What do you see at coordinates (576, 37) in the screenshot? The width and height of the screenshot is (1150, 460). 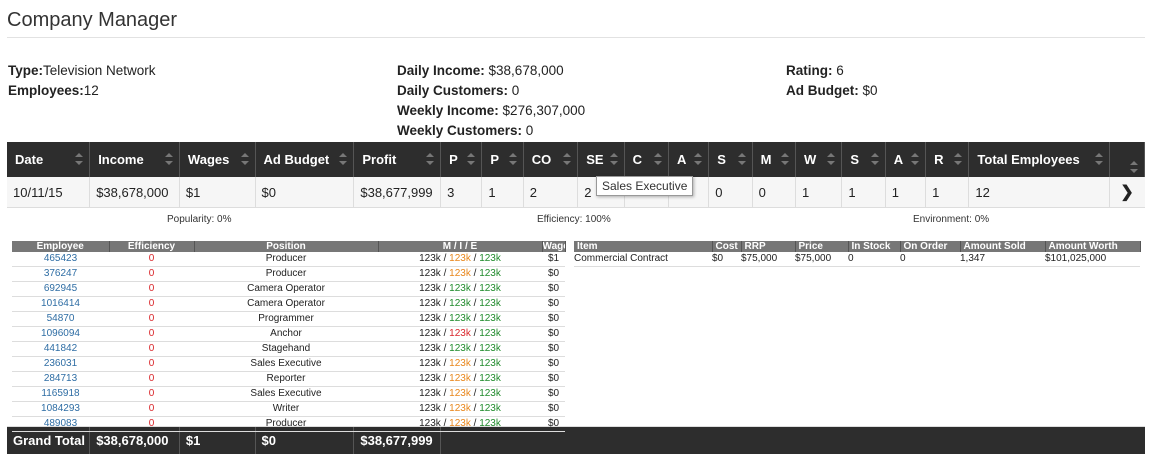 I see `title-divider` at bounding box center [576, 37].